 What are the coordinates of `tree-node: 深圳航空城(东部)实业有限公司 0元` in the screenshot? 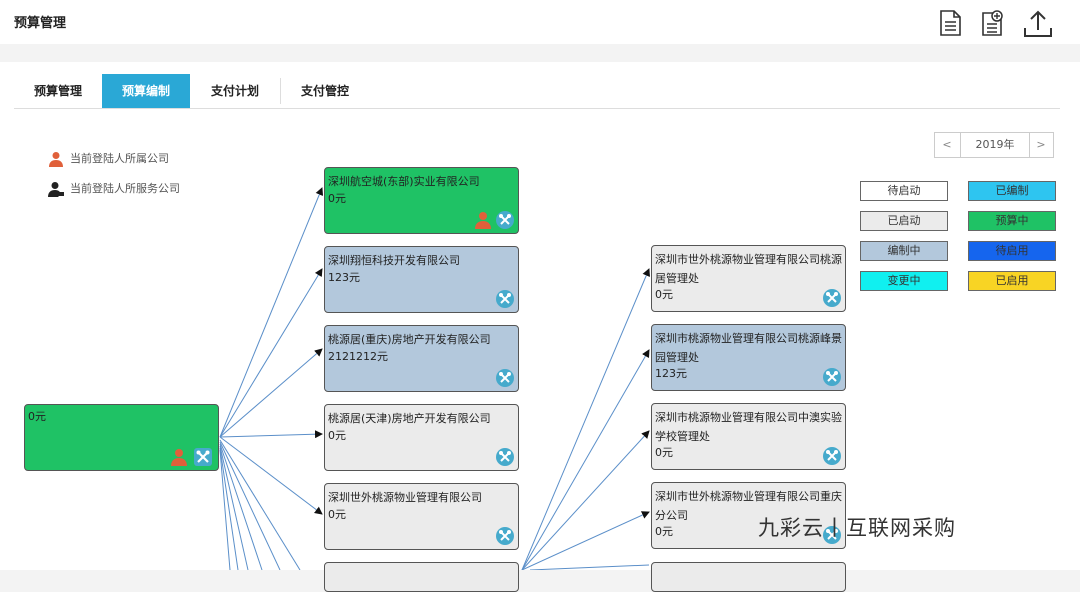 It's located at (421, 200).